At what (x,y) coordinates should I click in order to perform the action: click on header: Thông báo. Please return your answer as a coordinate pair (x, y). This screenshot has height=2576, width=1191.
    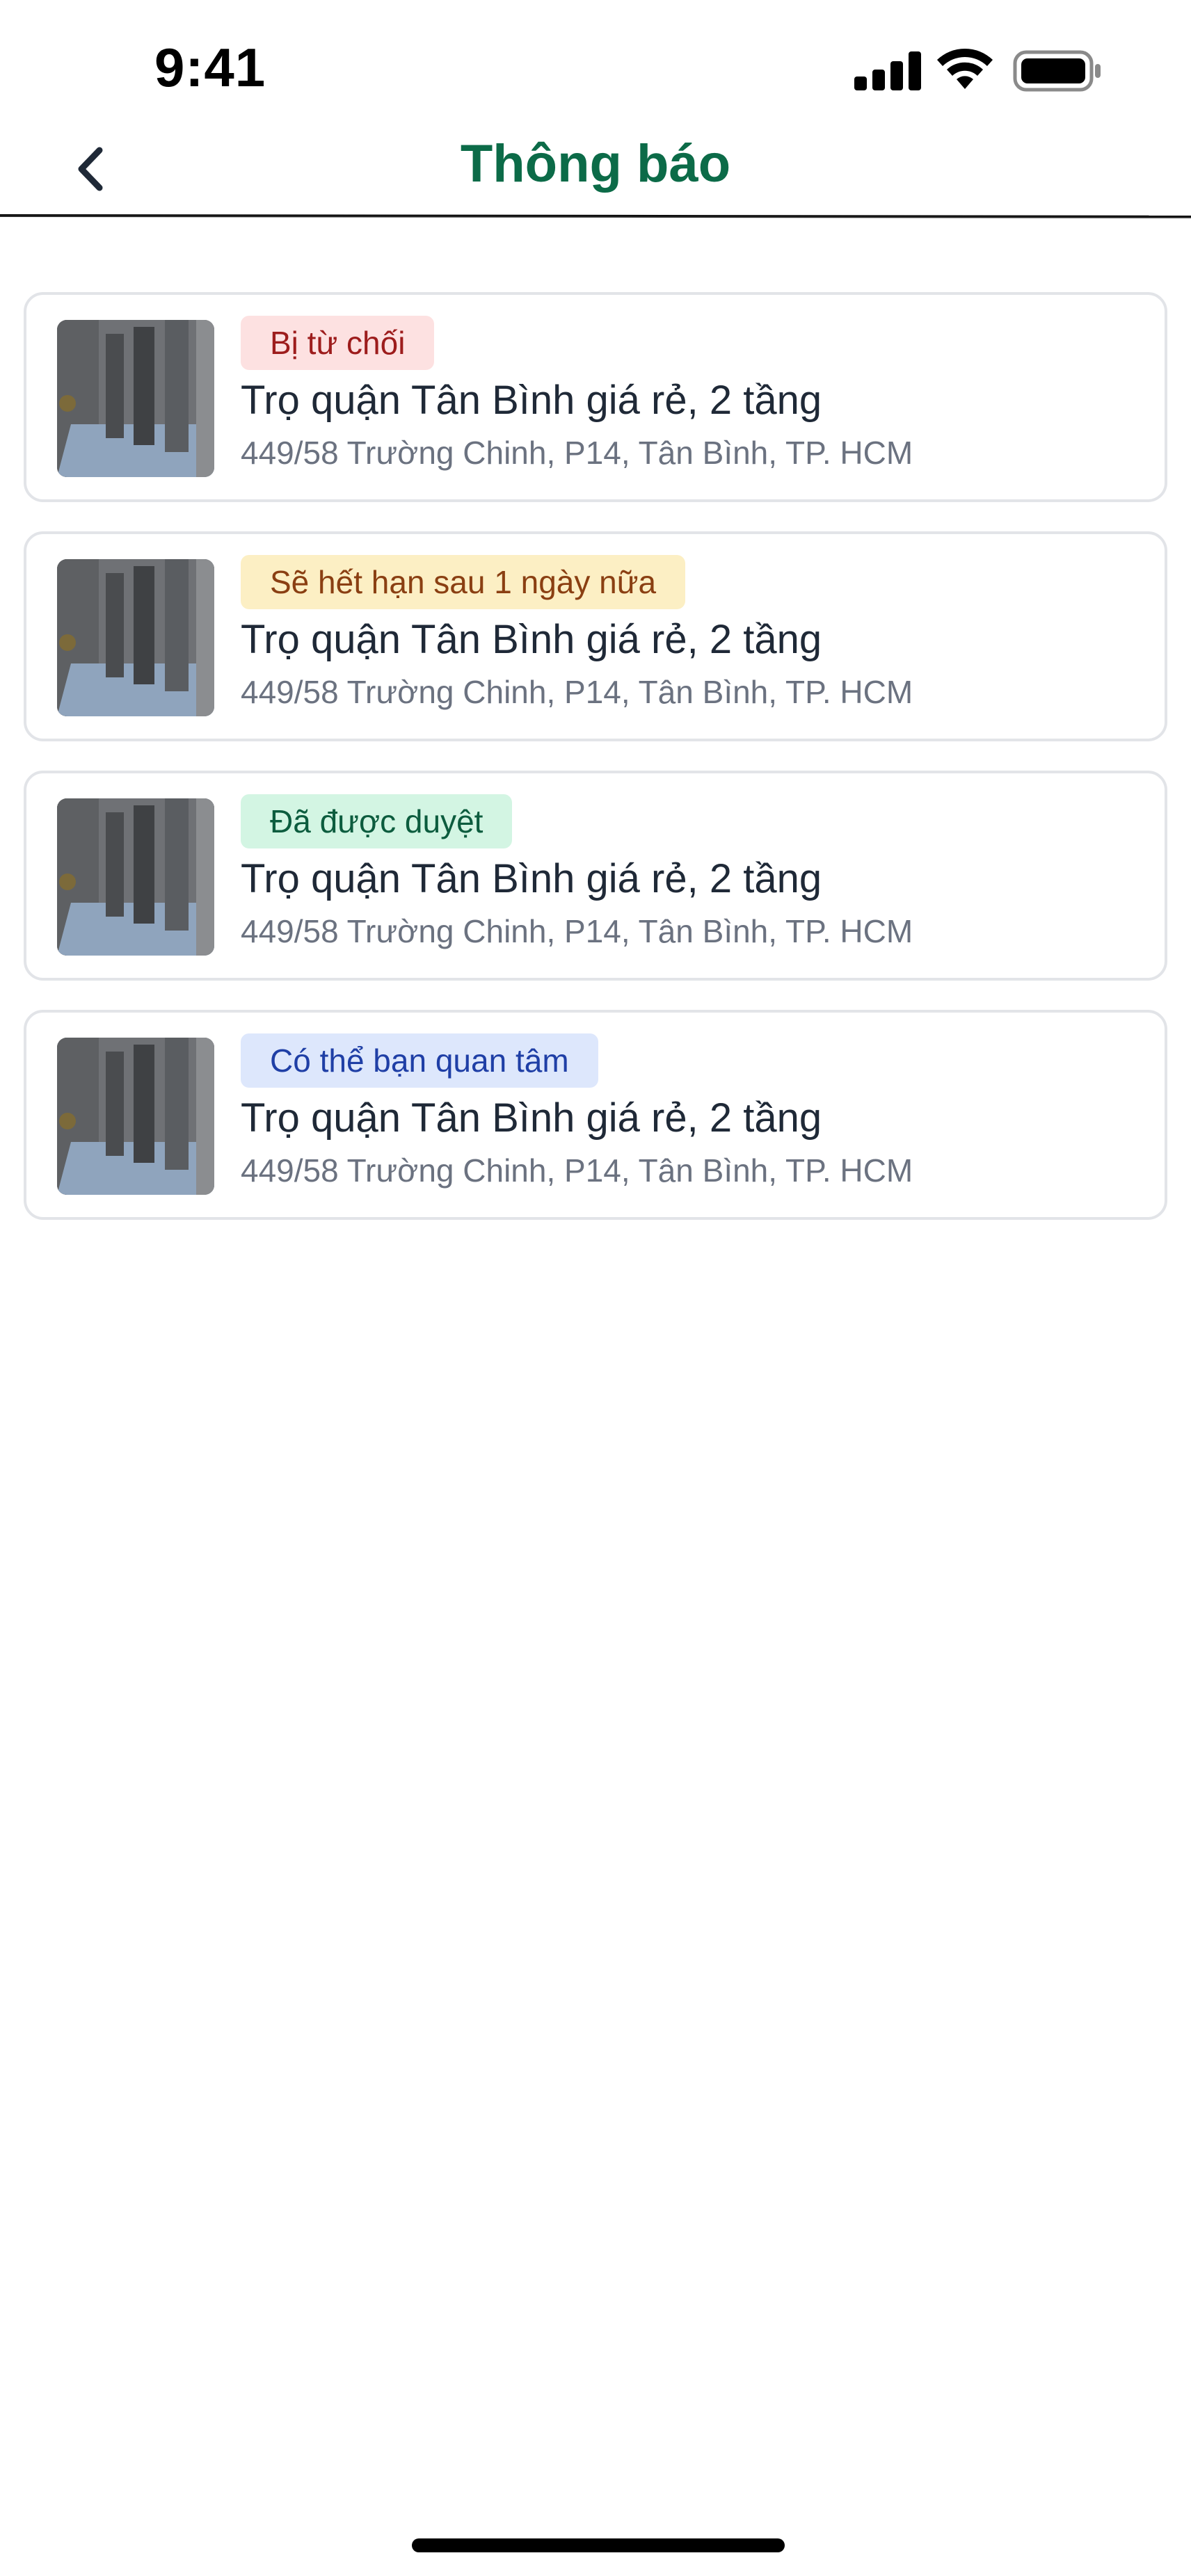
    Looking at the image, I should click on (595, 174).